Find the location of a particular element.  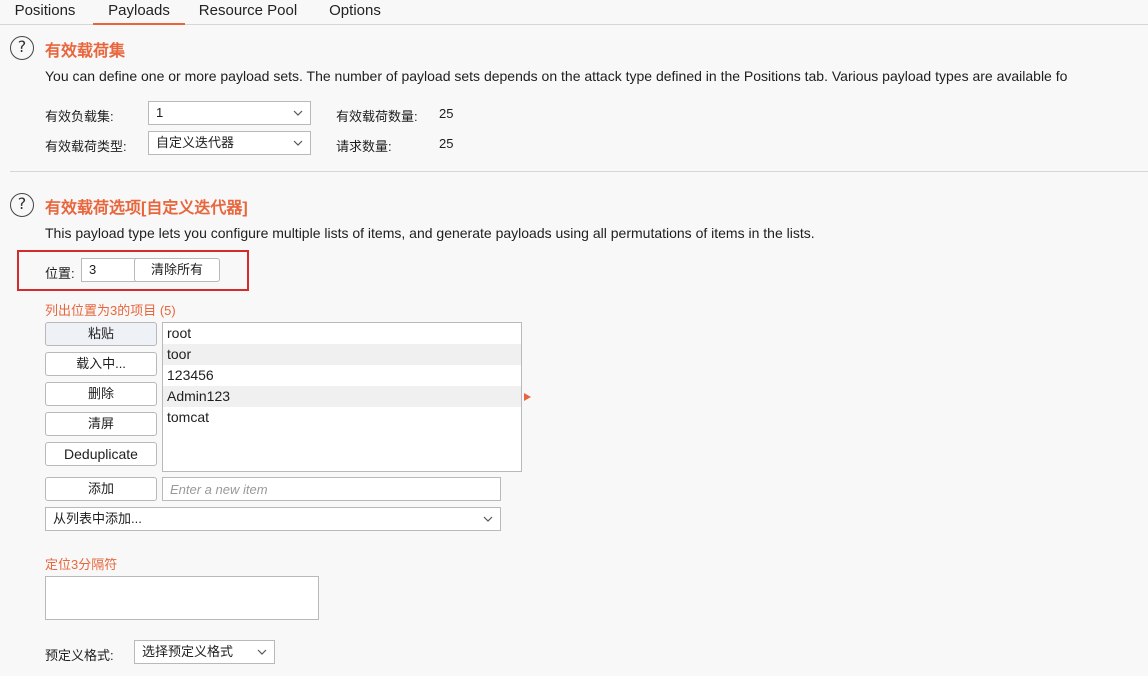

list-item: toor is located at coordinates (342, 354).